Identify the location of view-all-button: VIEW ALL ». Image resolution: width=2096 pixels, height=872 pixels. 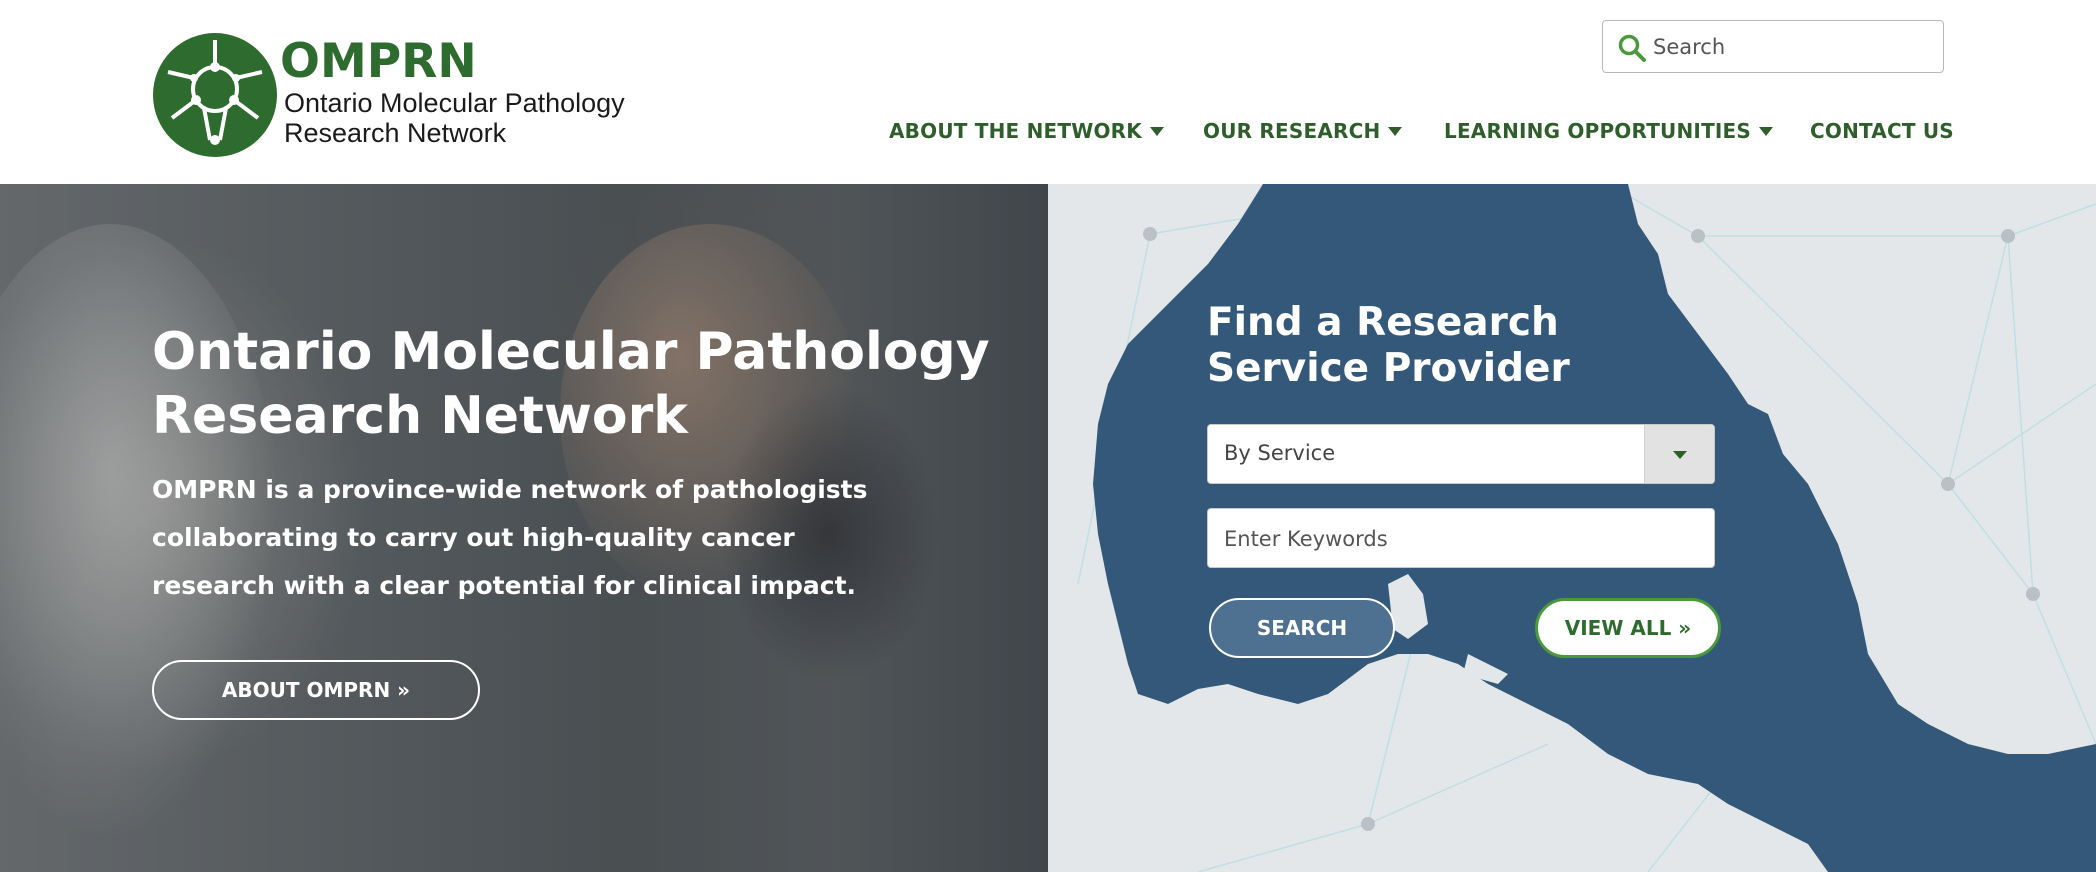
(1628, 628).